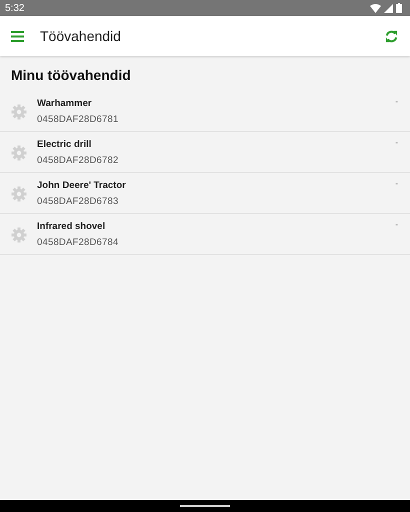 The height and width of the screenshot is (512, 410). I want to click on battery-icon, so click(399, 8).